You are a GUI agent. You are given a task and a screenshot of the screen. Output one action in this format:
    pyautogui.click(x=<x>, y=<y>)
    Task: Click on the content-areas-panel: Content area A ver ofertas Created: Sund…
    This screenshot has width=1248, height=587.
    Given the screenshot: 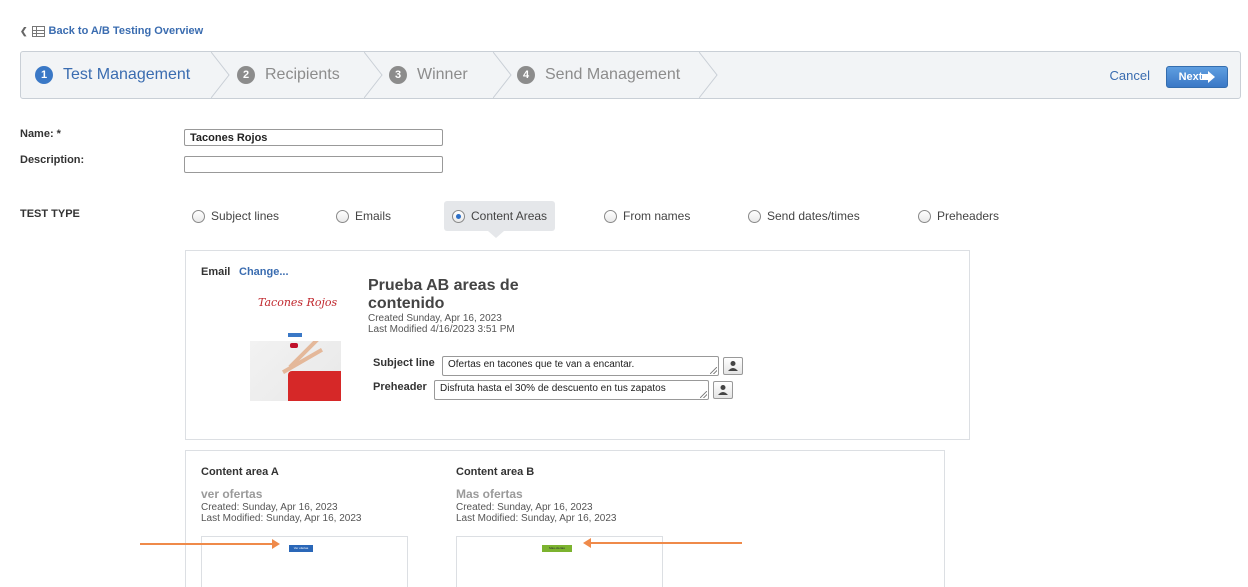 What is the action you would take?
    pyautogui.click(x=565, y=518)
    